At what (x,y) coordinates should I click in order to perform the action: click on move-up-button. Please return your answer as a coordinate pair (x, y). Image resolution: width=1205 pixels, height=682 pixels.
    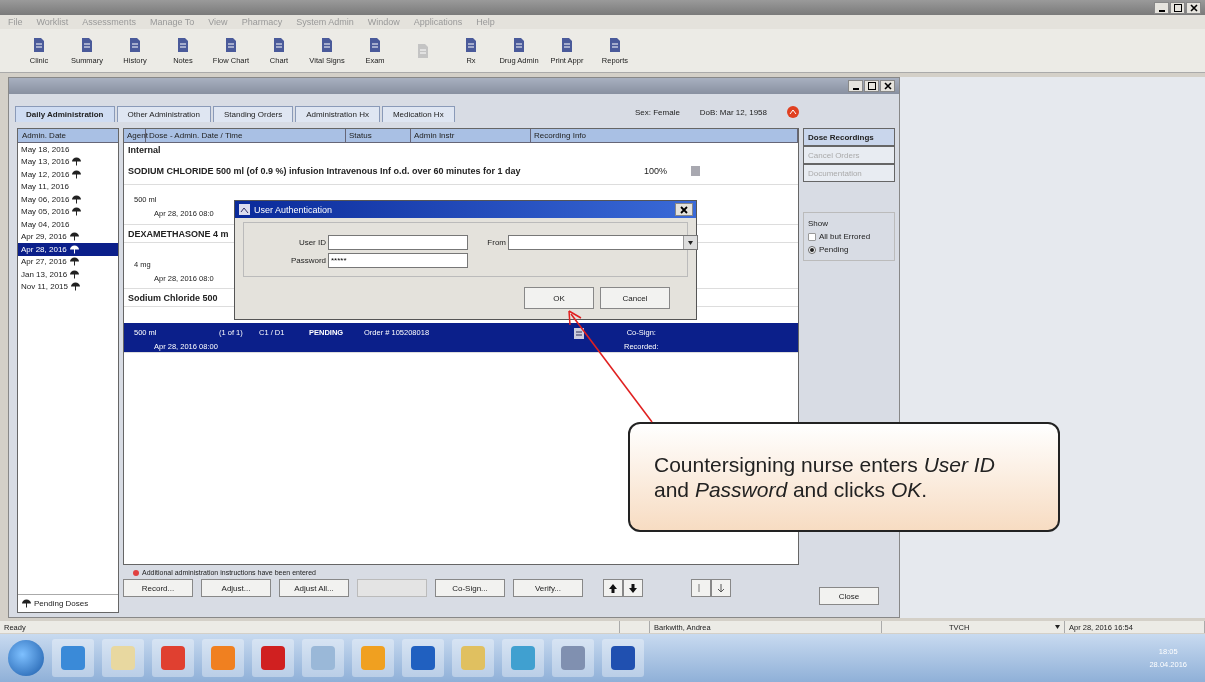
    Looking at the image, I should click on (613, 588).